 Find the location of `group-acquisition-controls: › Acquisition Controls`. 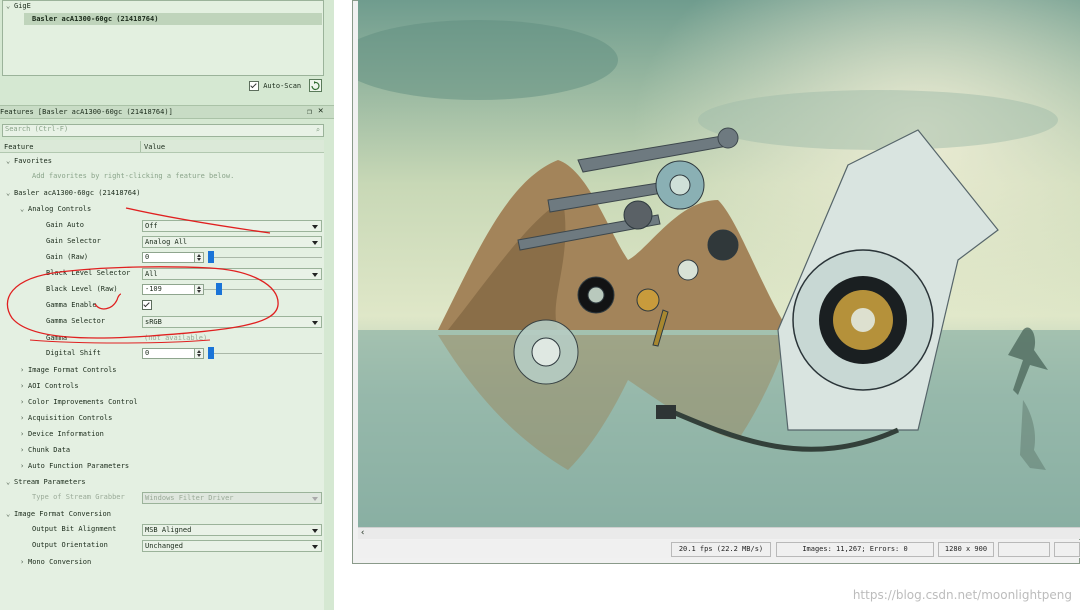

group-acquisition-controls: › Acquisition Controls is located at coordinates (66, 418).